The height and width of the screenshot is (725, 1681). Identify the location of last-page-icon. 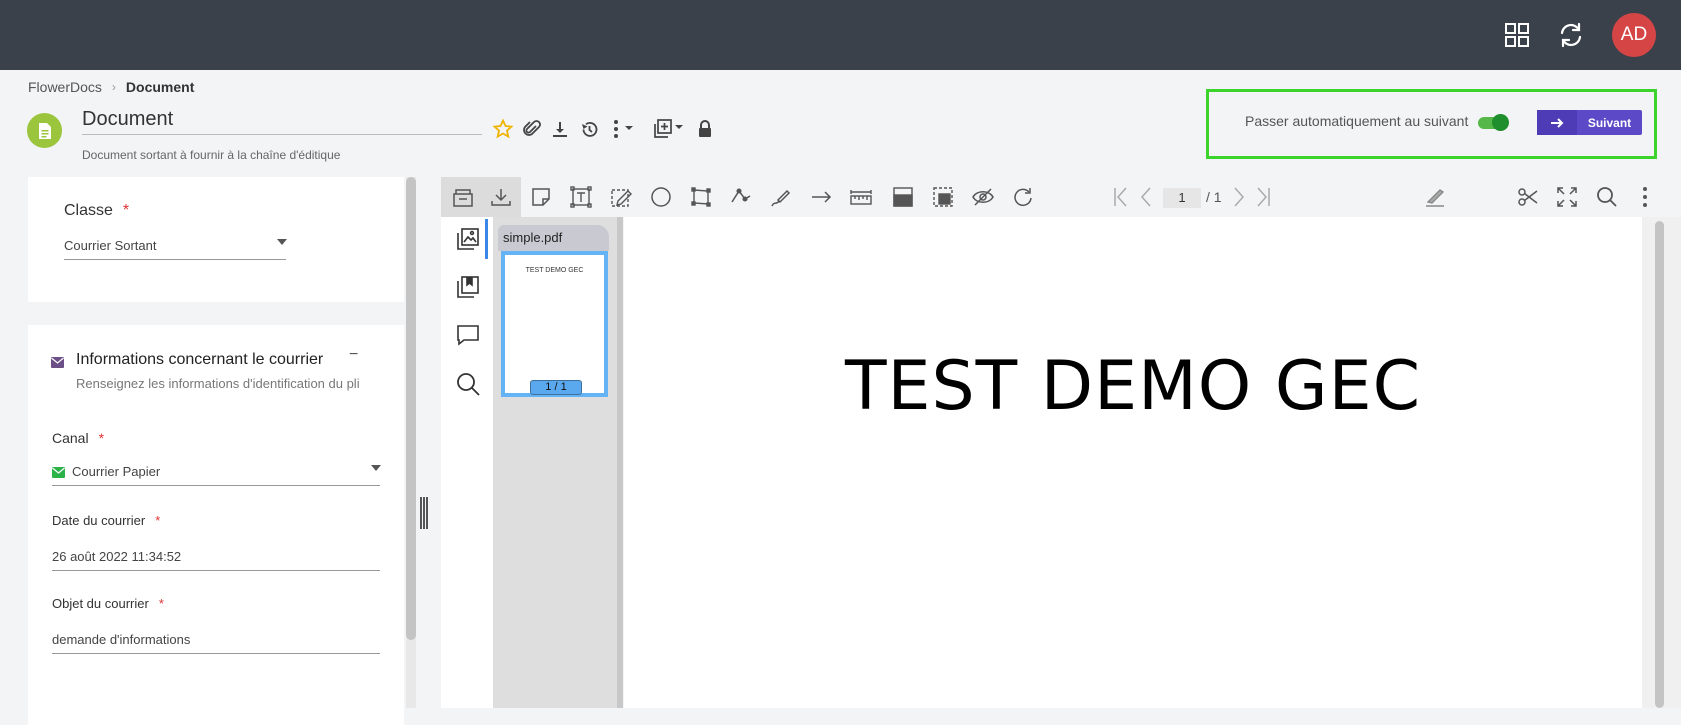
(1263, 197).